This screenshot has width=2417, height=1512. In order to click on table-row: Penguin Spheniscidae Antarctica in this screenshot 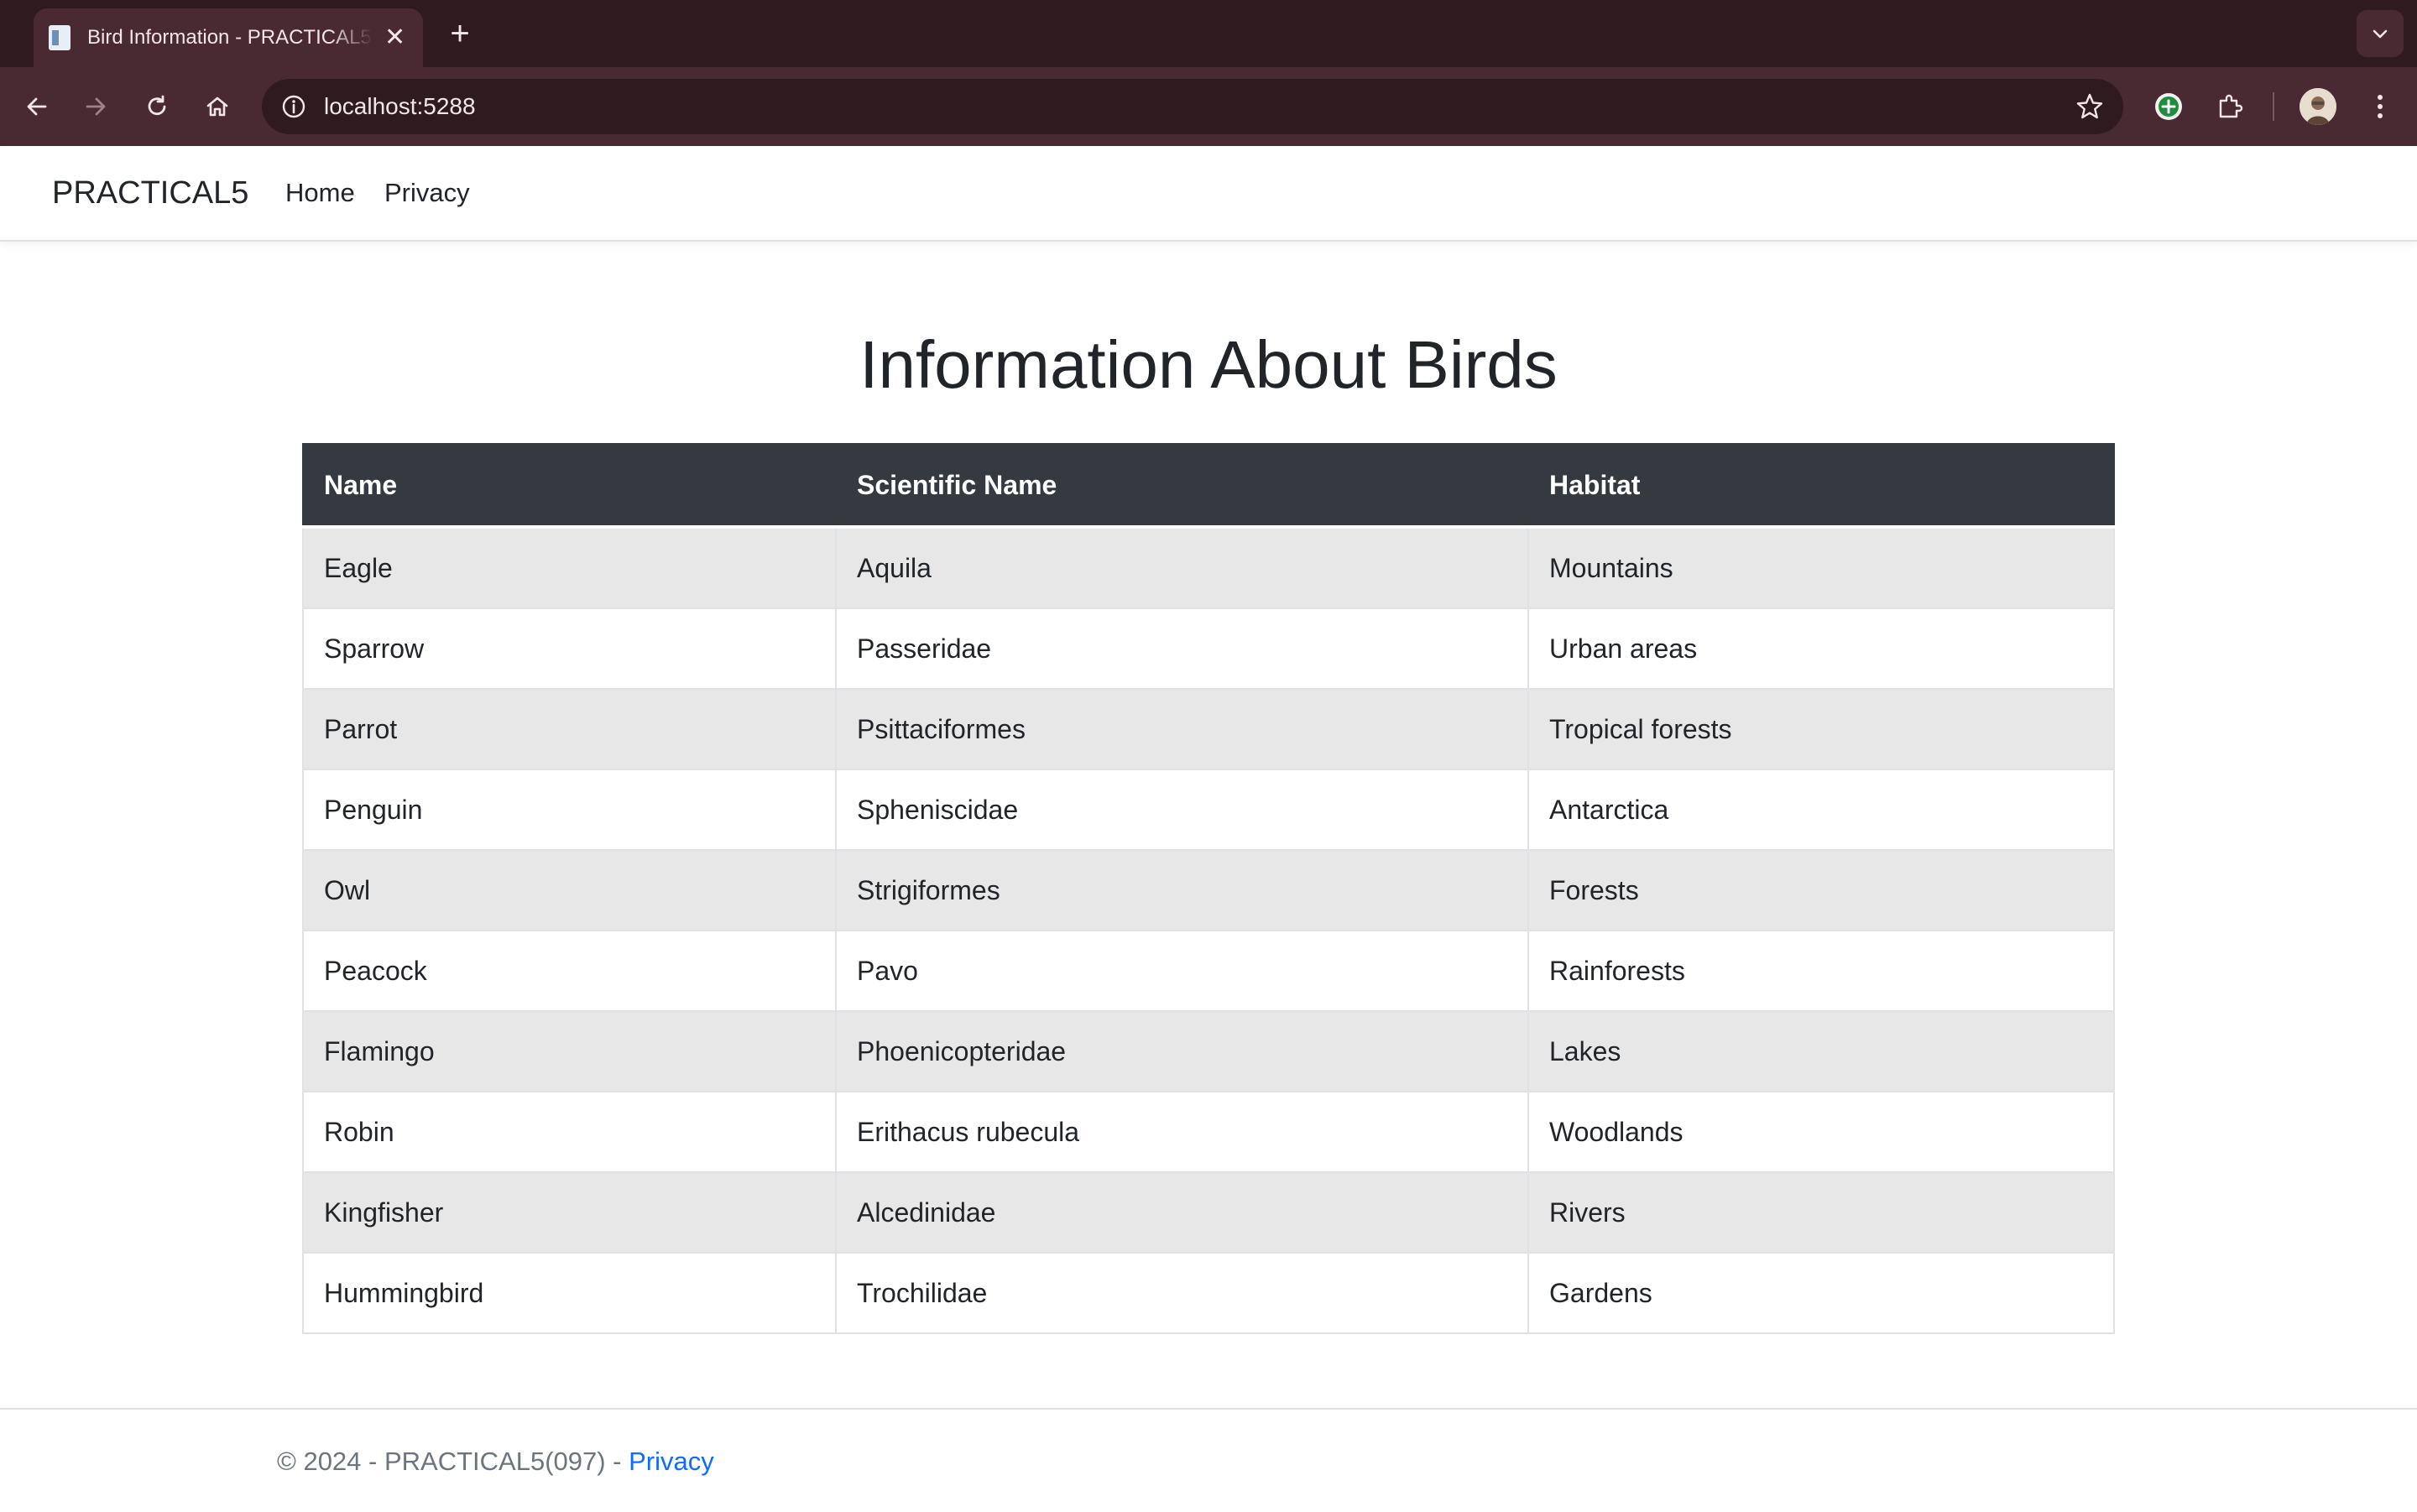, I will do `click(1208, 810)`.